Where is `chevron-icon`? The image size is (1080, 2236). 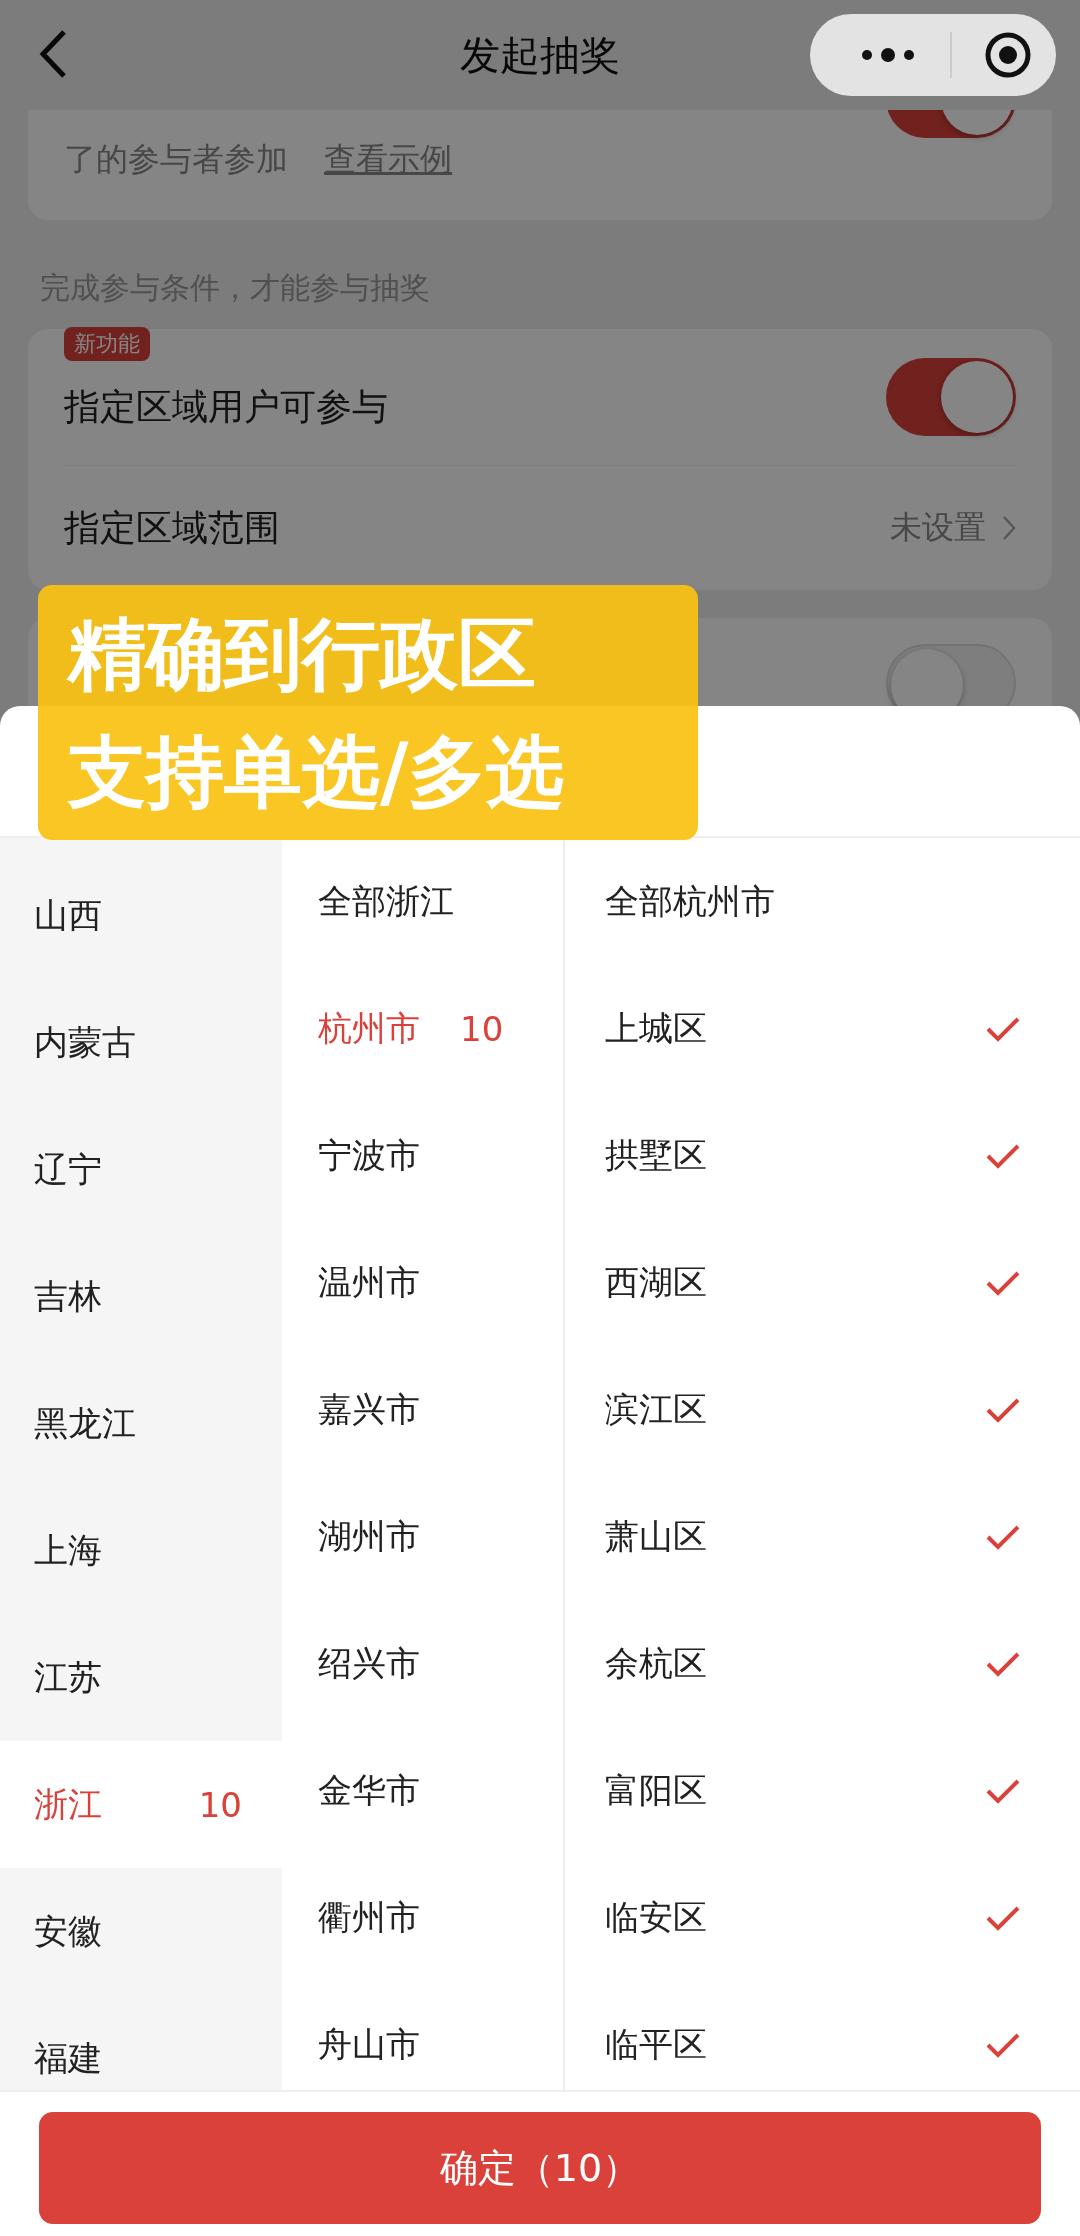 chevron-icon is located at coordinates (1009, 528).